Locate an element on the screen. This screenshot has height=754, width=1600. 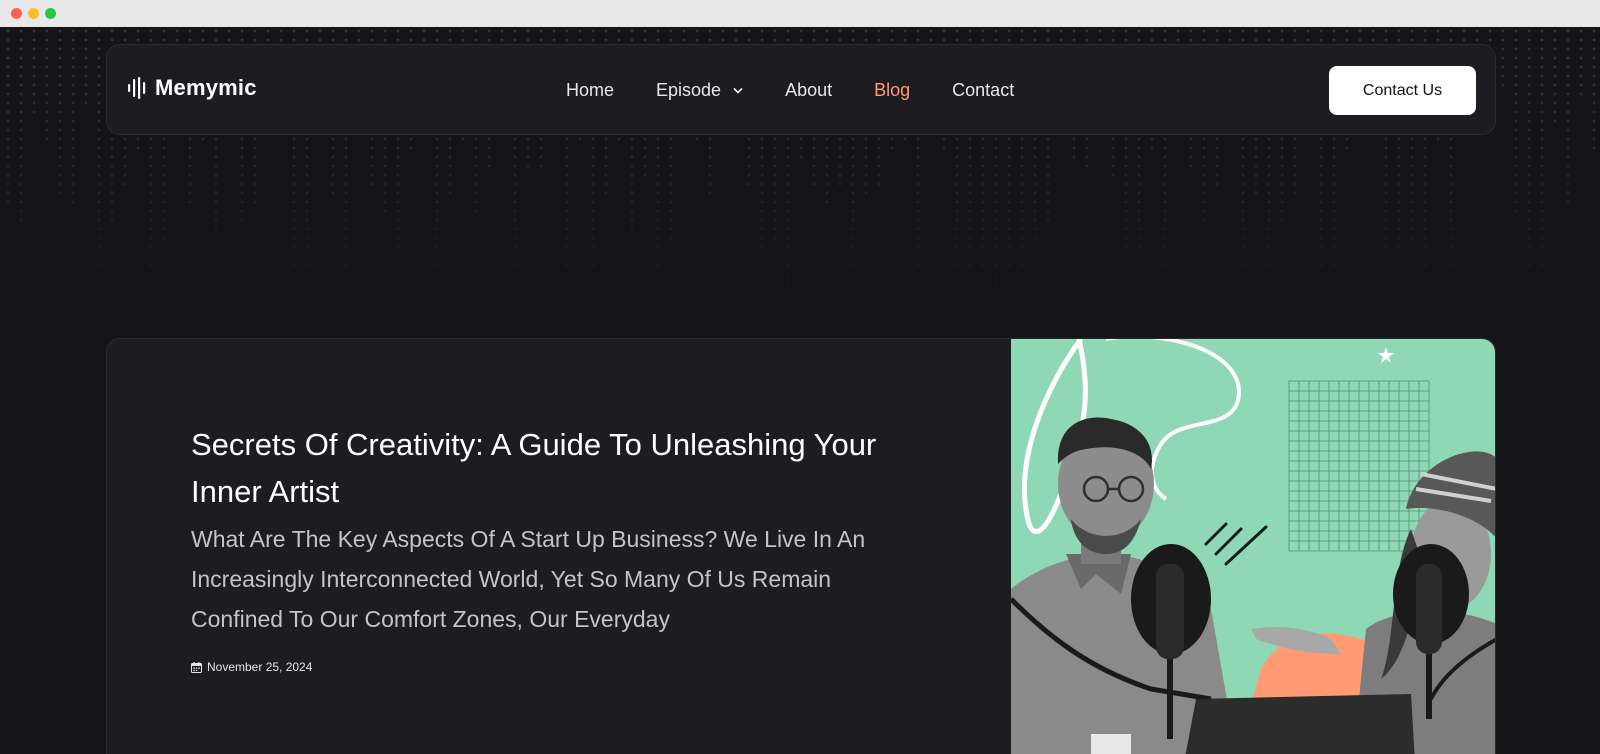
post-date: November 25, 2024 is located at coordinates (251, 667).